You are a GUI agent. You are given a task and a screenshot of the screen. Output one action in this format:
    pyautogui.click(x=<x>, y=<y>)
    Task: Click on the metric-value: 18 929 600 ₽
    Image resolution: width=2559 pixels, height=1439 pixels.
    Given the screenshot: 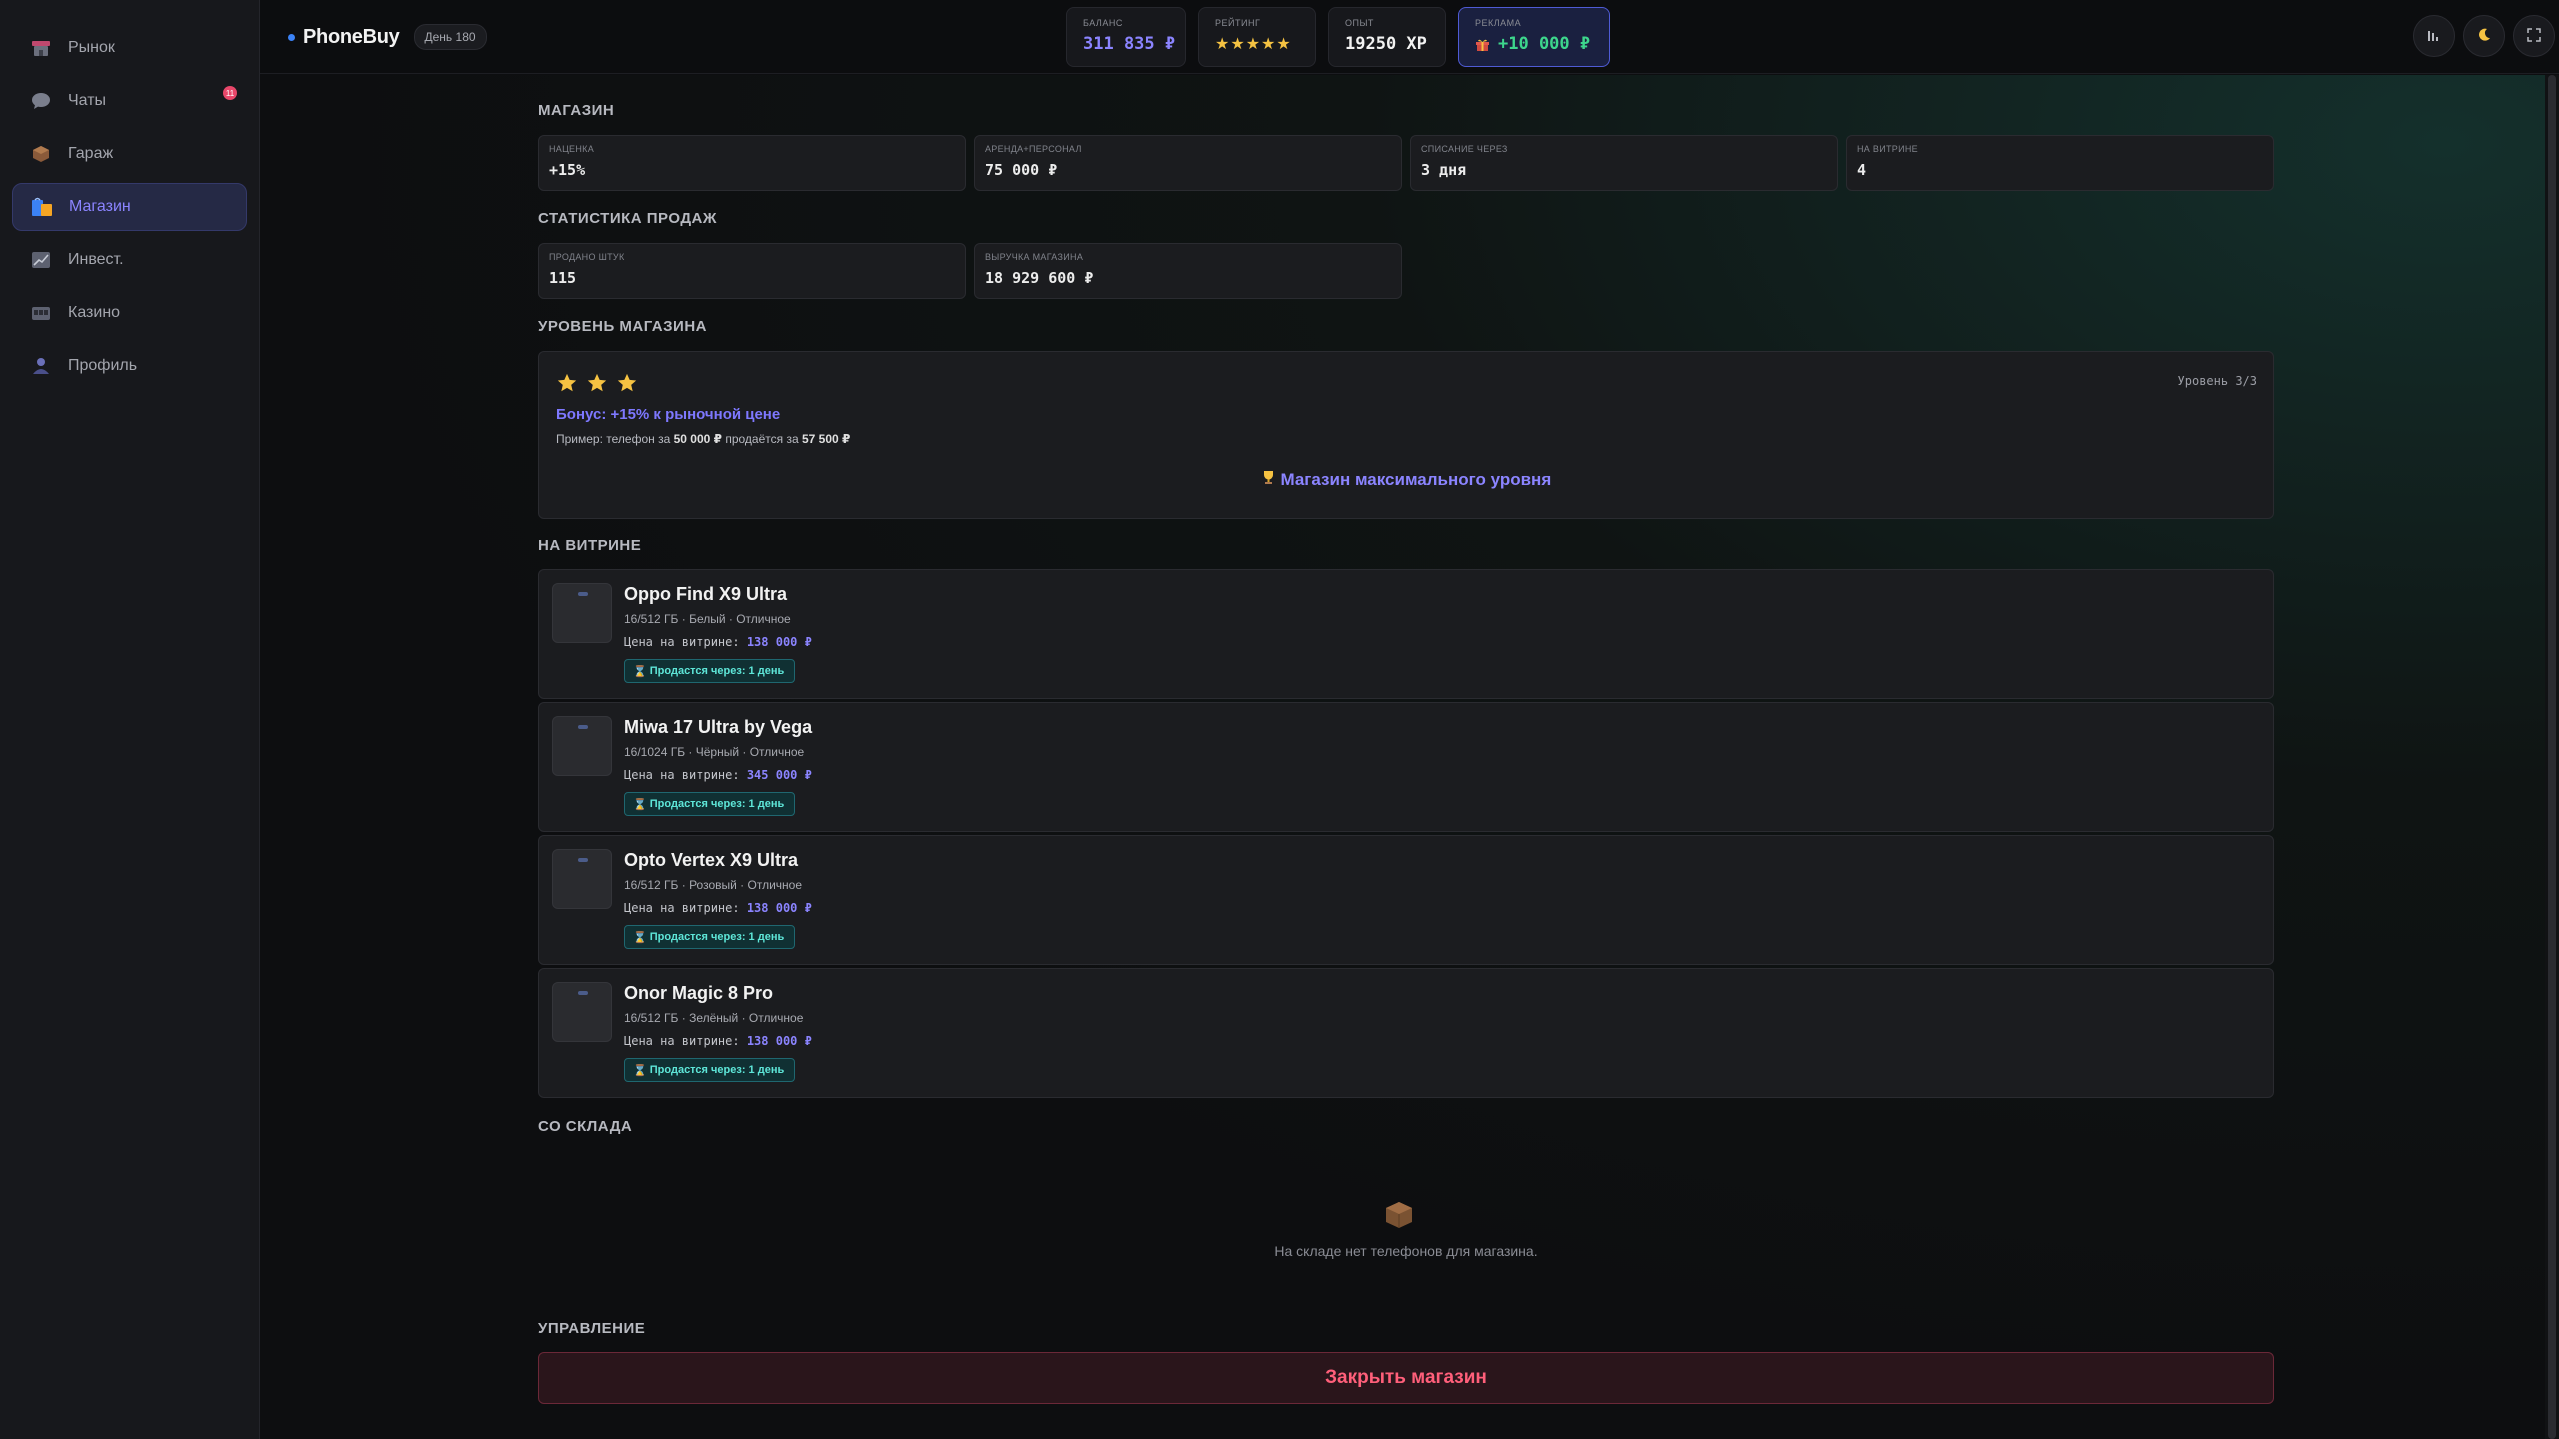 What is the action you would take?
    pyautogui.click(x=1039, y=278)
    